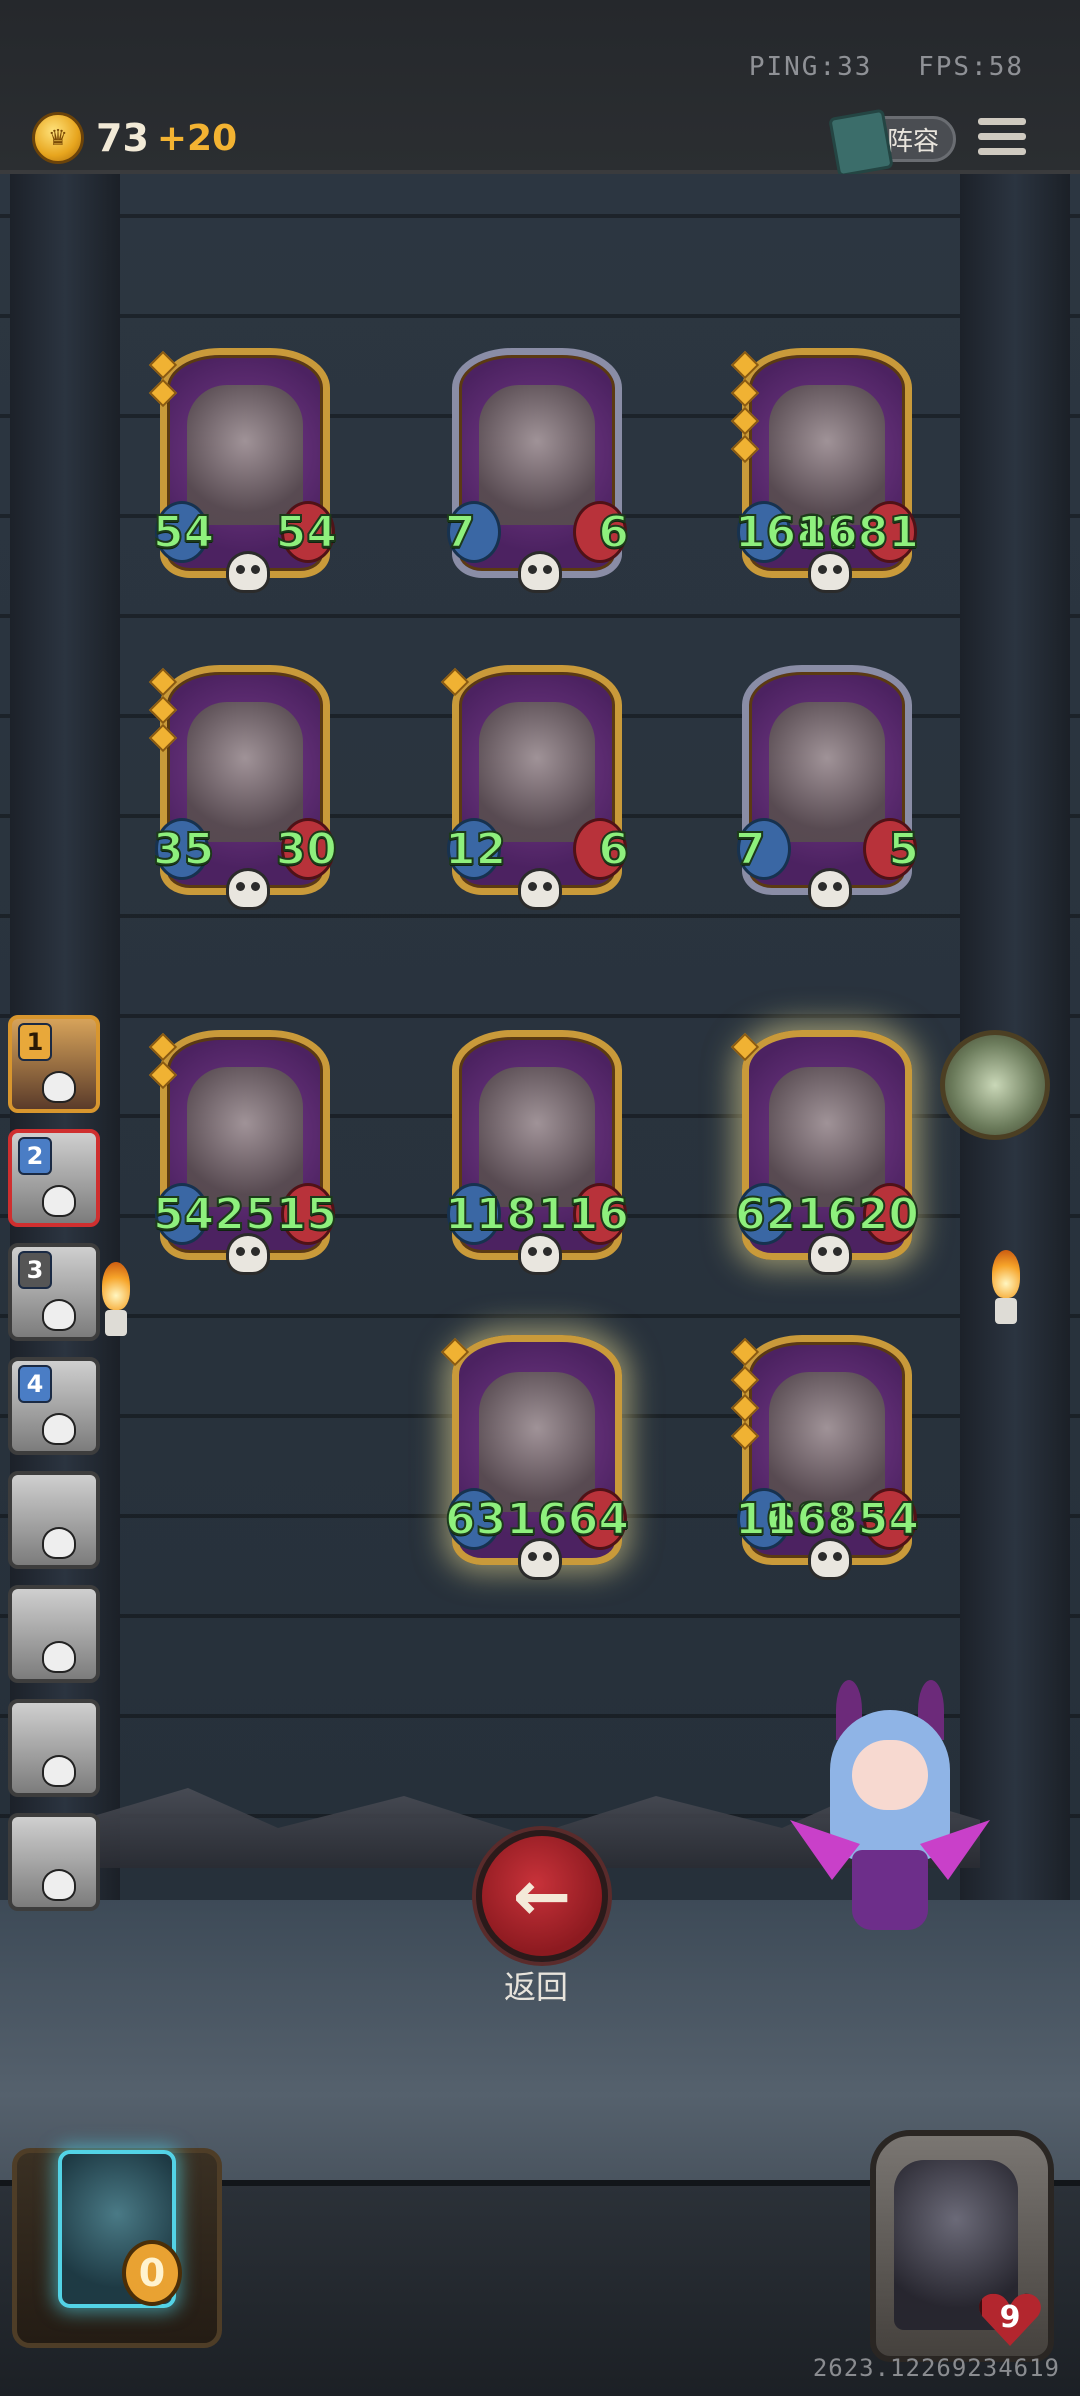 Image resolution: width=1080 pixels, height=2396 pixels. I want to click on witch-card: 12 6, so click(535, 787).